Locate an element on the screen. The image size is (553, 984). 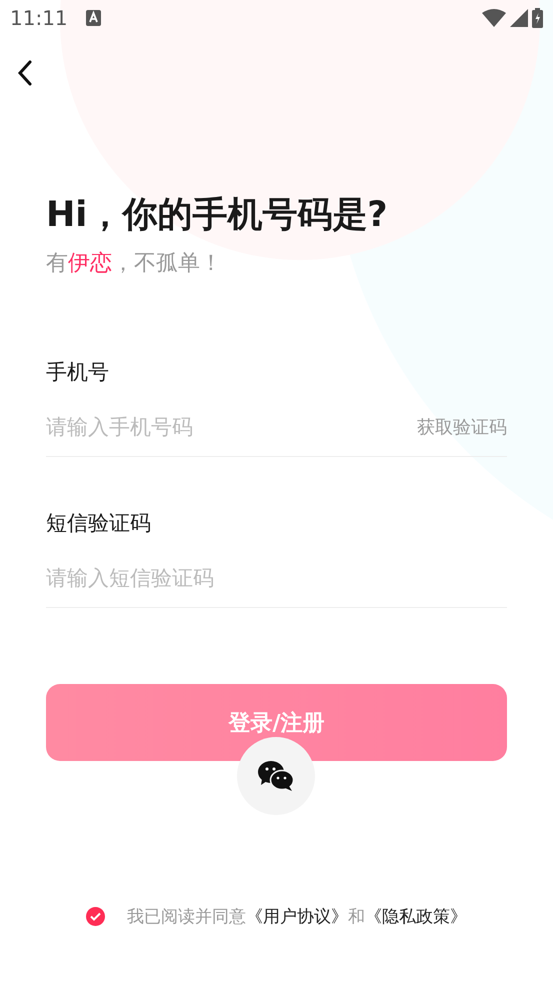
agree-checkbox is located at coordinates (95, 916).